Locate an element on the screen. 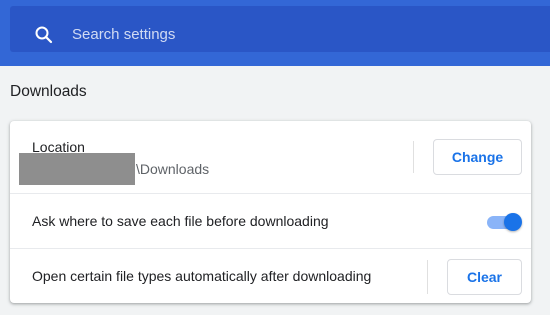  change-button: Change is located at coordinates (477, 157).